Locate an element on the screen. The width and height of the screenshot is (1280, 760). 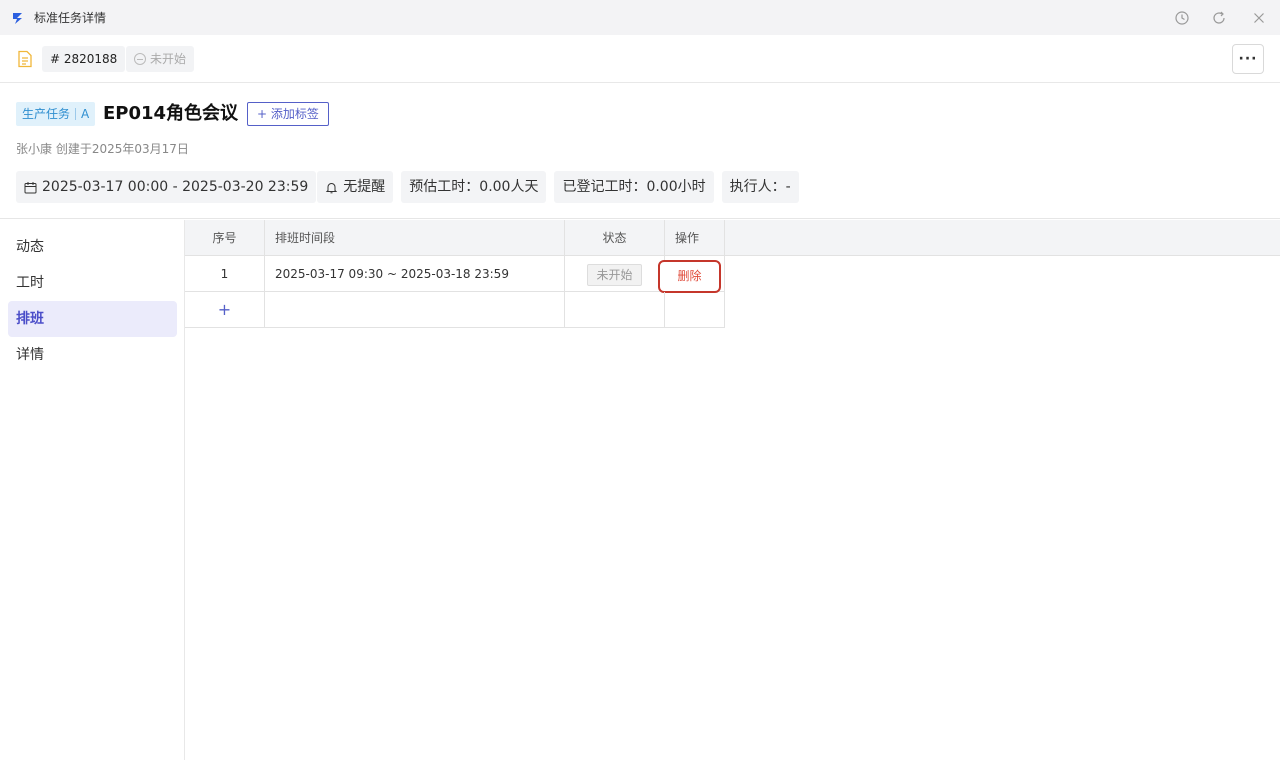
empty-range-cell is located at coordinates (415, 310).